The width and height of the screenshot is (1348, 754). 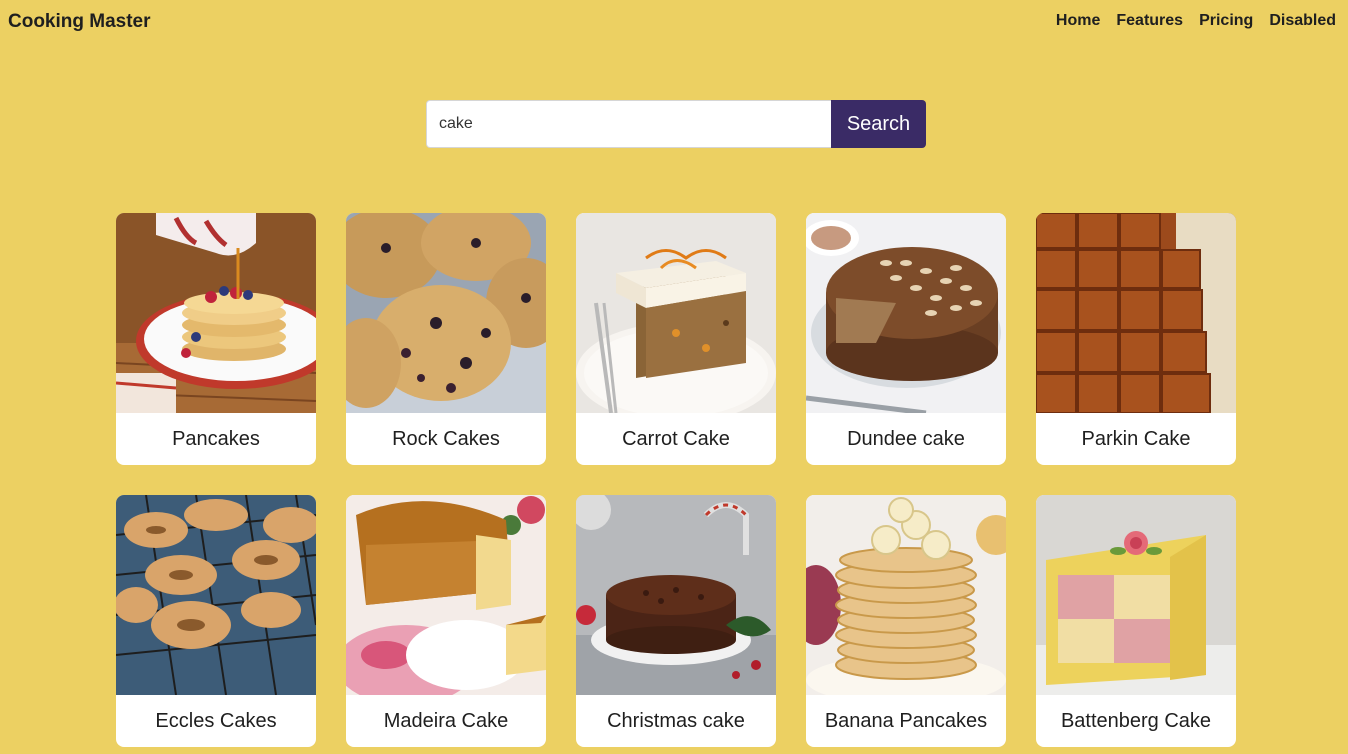 What do you see at coordinates (1078, 21) in the screenshot?
I see `nav-link-home: Home` at bounding box center [1078, 21].